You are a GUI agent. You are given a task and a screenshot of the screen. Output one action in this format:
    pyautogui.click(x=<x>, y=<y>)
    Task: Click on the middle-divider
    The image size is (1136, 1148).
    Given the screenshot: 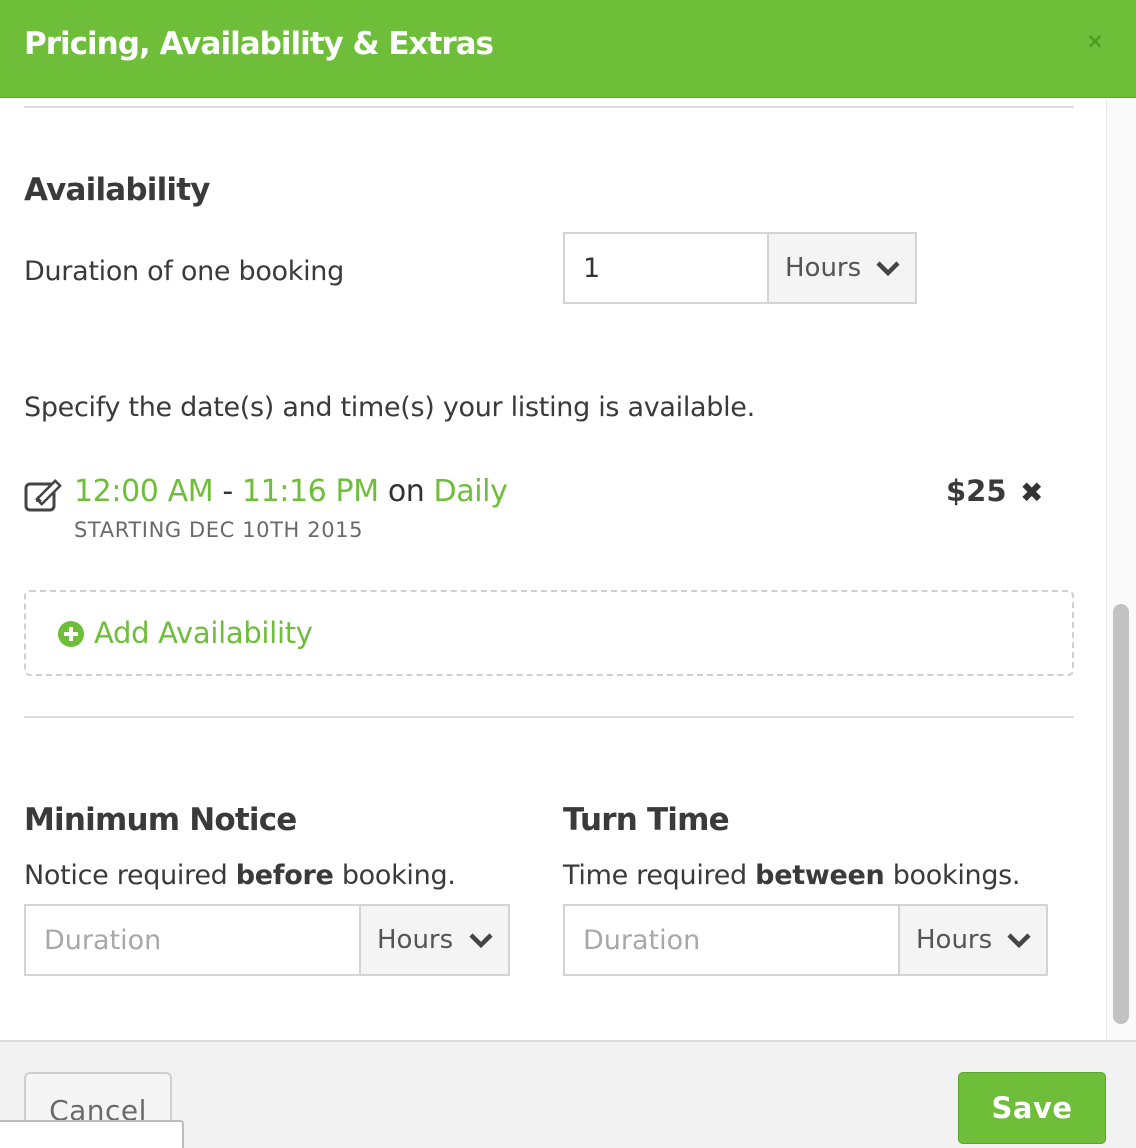 What is the action you would take?
    pyautogui.click(x=549, y=717)
    